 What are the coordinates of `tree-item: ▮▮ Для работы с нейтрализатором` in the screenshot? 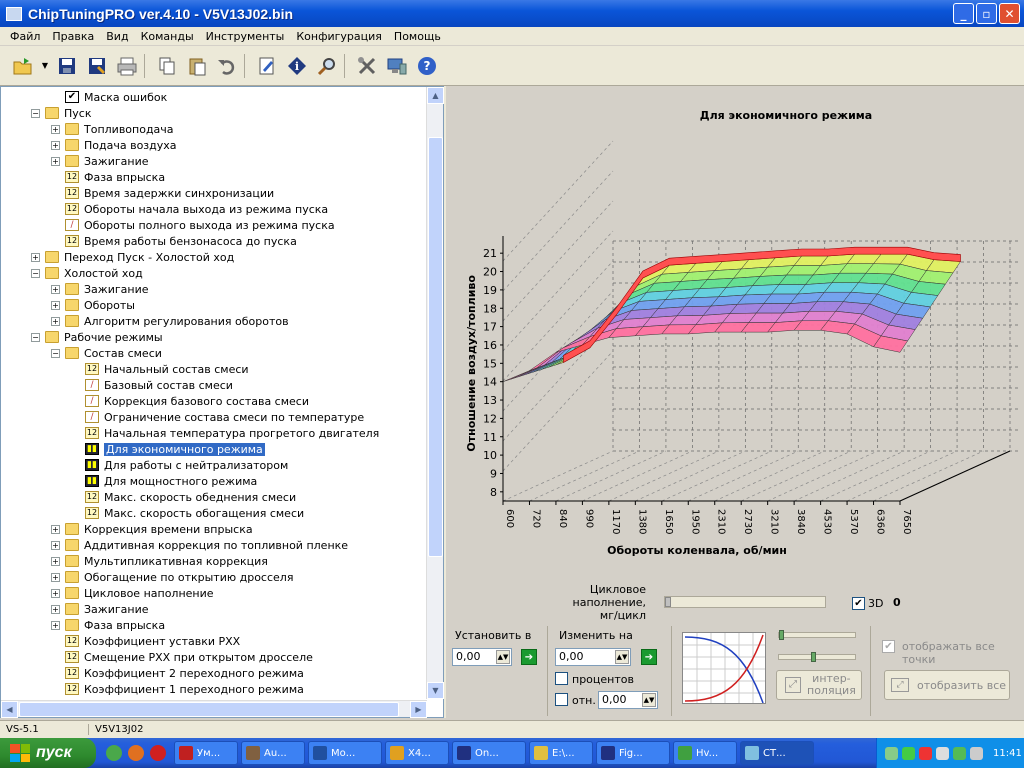 It's located at (179, 465).